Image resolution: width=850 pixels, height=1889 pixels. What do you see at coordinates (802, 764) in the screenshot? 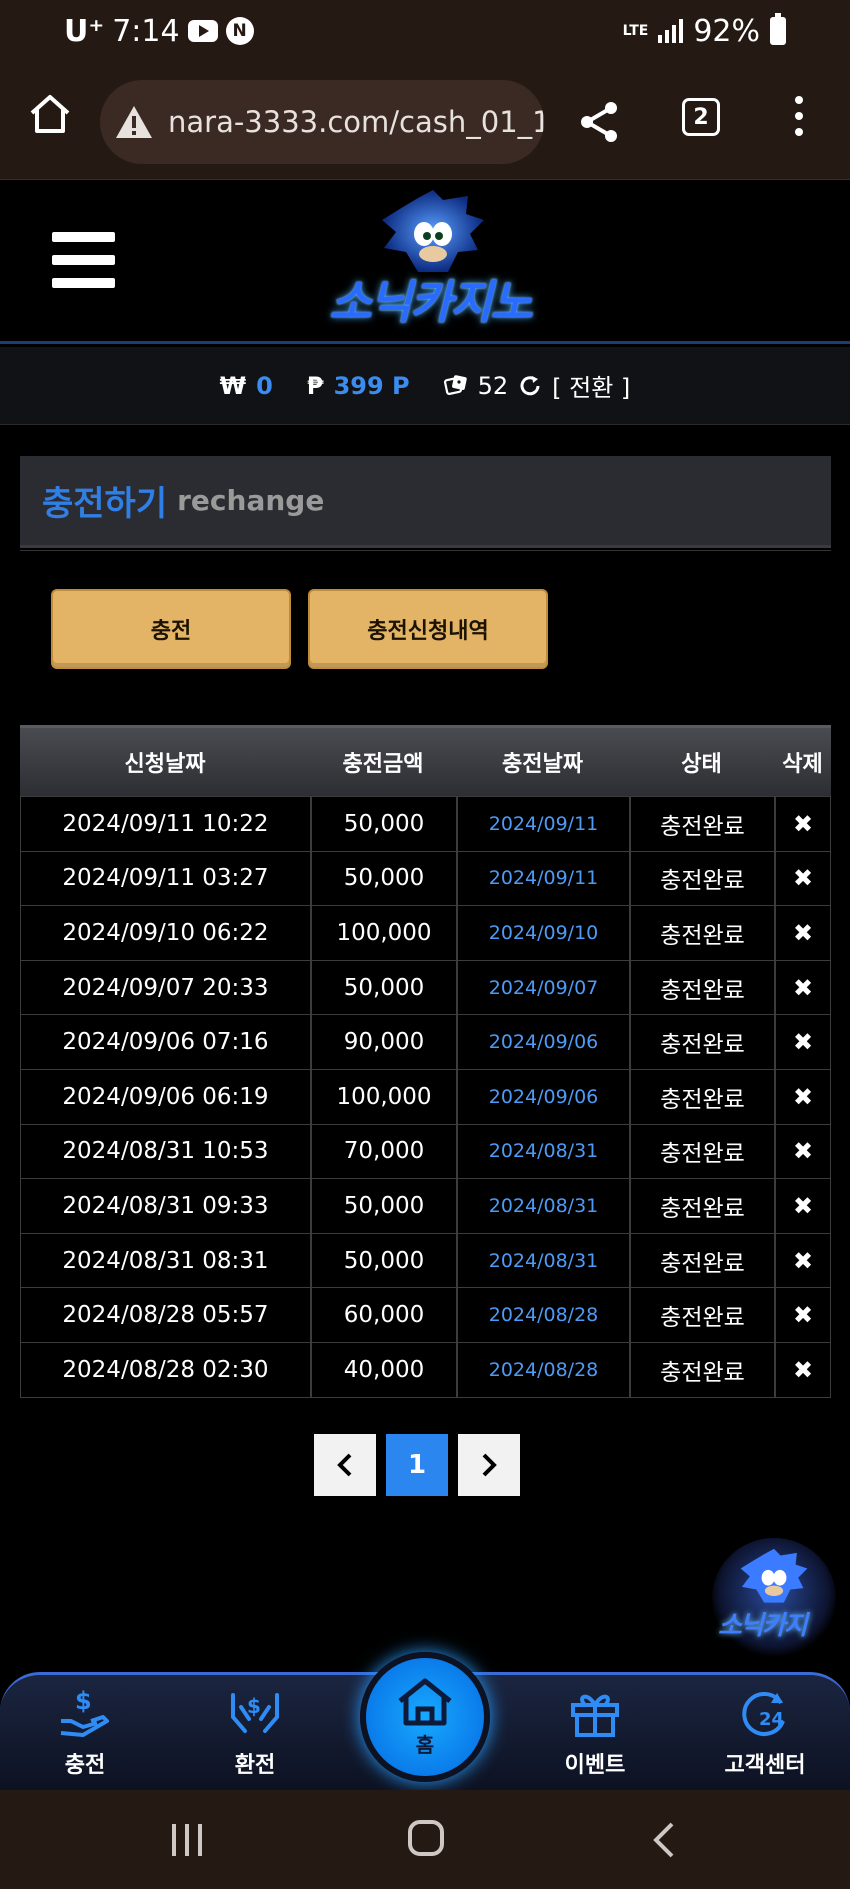
I see `col-header-delete: 삭제` at bounding box center [802, 764].